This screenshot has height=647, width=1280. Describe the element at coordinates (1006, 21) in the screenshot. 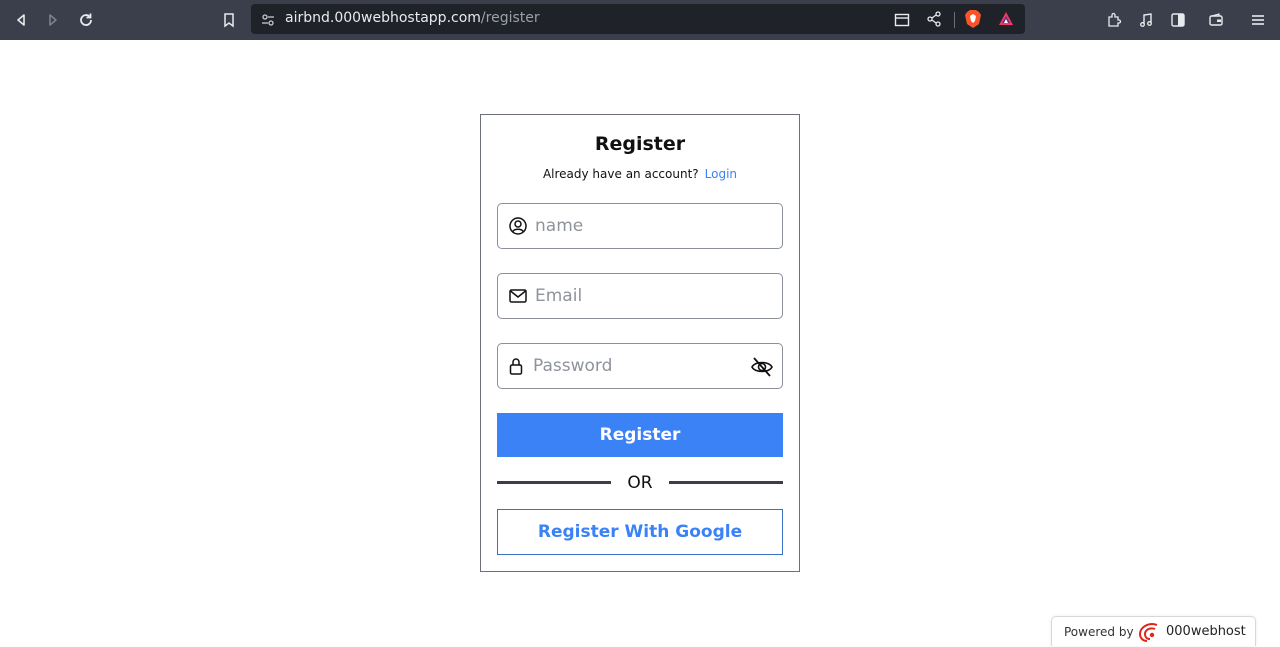

I see `brave-rewards-icon` at that location.